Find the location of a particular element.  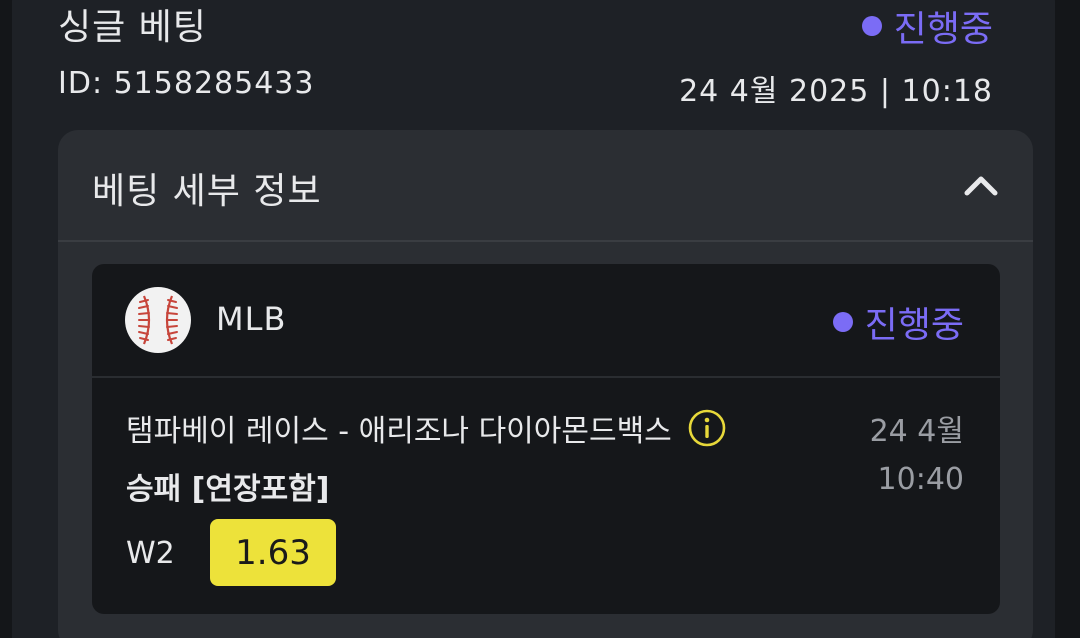

chevron-up-icon is located at coordinates (981, 186).